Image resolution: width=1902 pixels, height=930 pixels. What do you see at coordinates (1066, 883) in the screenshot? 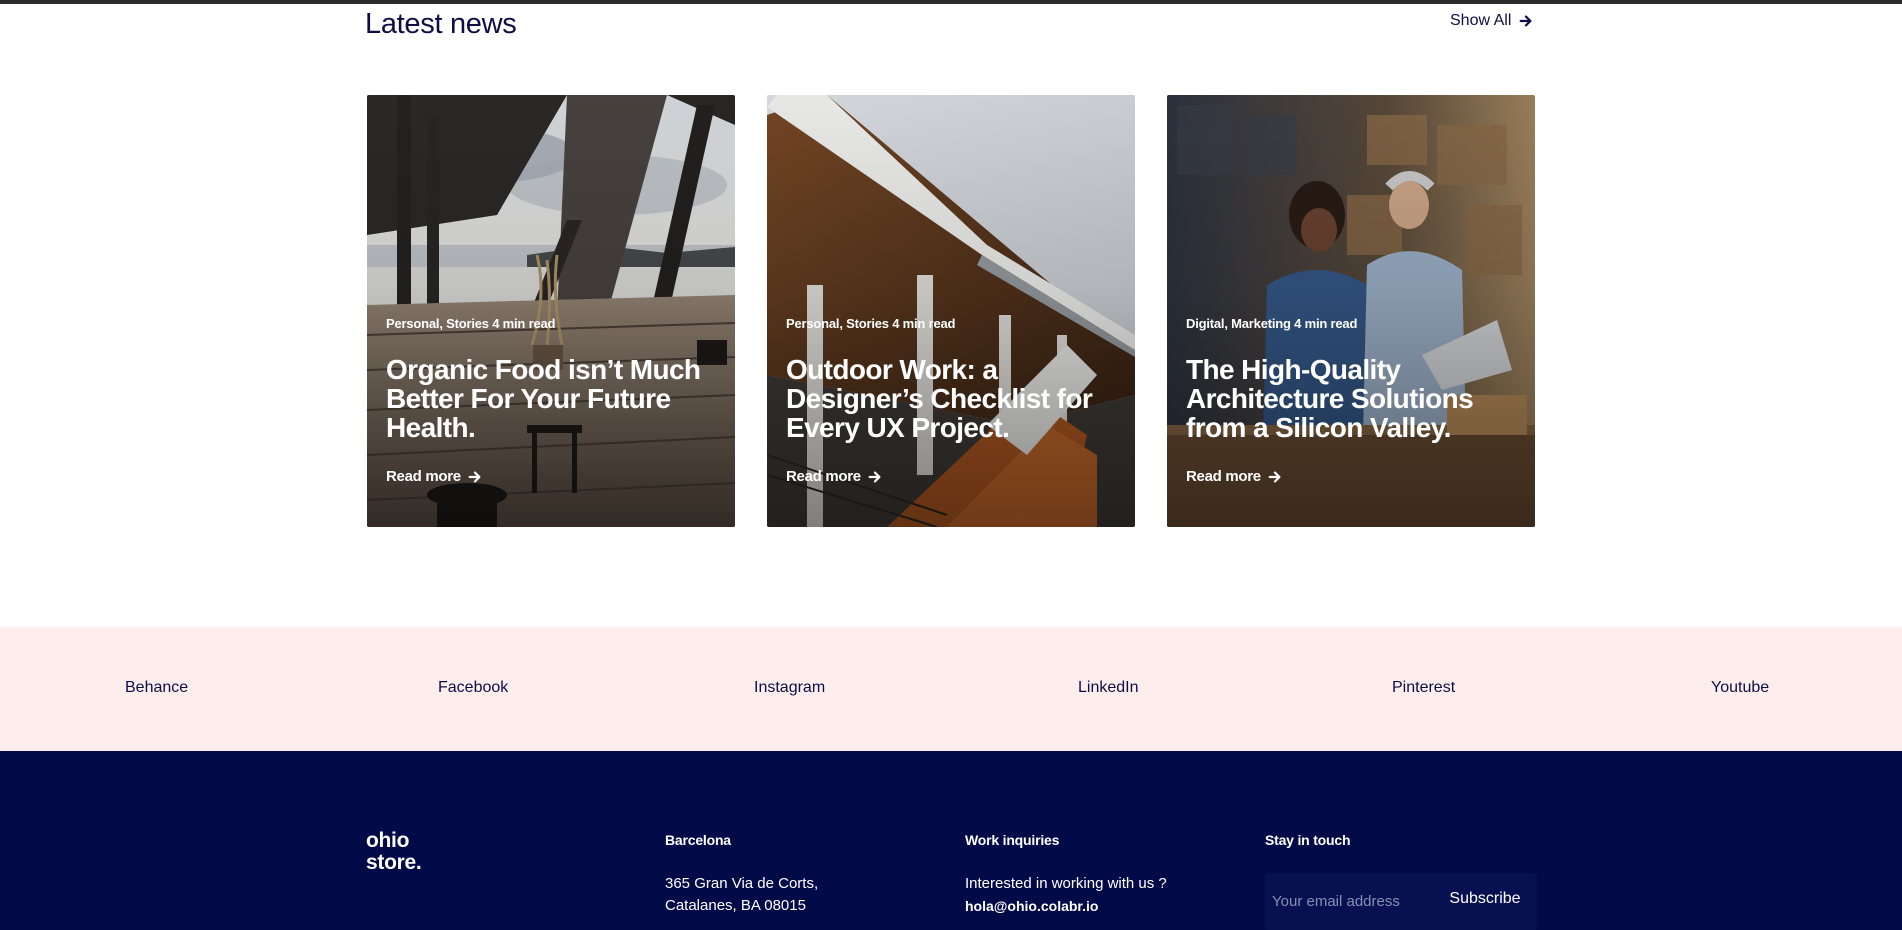
I see `work-inquiries-text: Interested in working with us ?` at bounding box center [1066, 883].